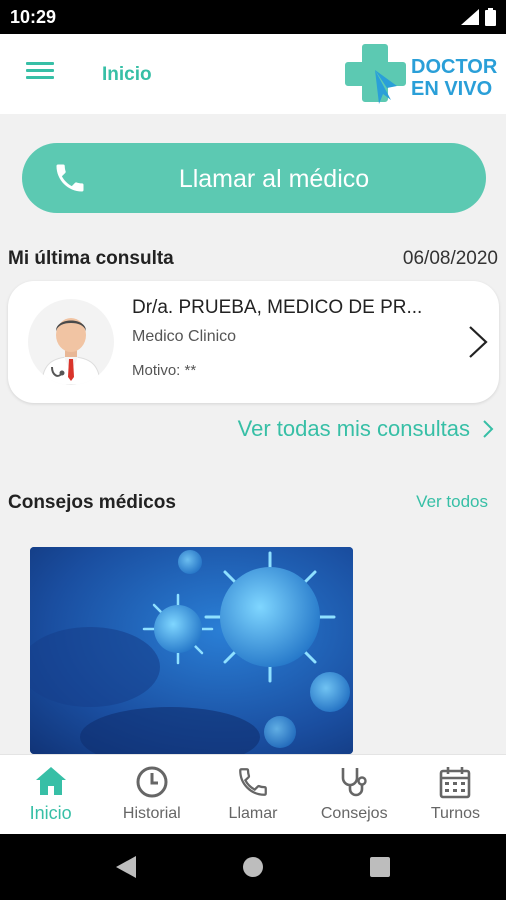 Image resolution: width=506 pixels, height=900 pixels. I want to click on doctor-specialty: Medico Clinico, so click(184, 336).